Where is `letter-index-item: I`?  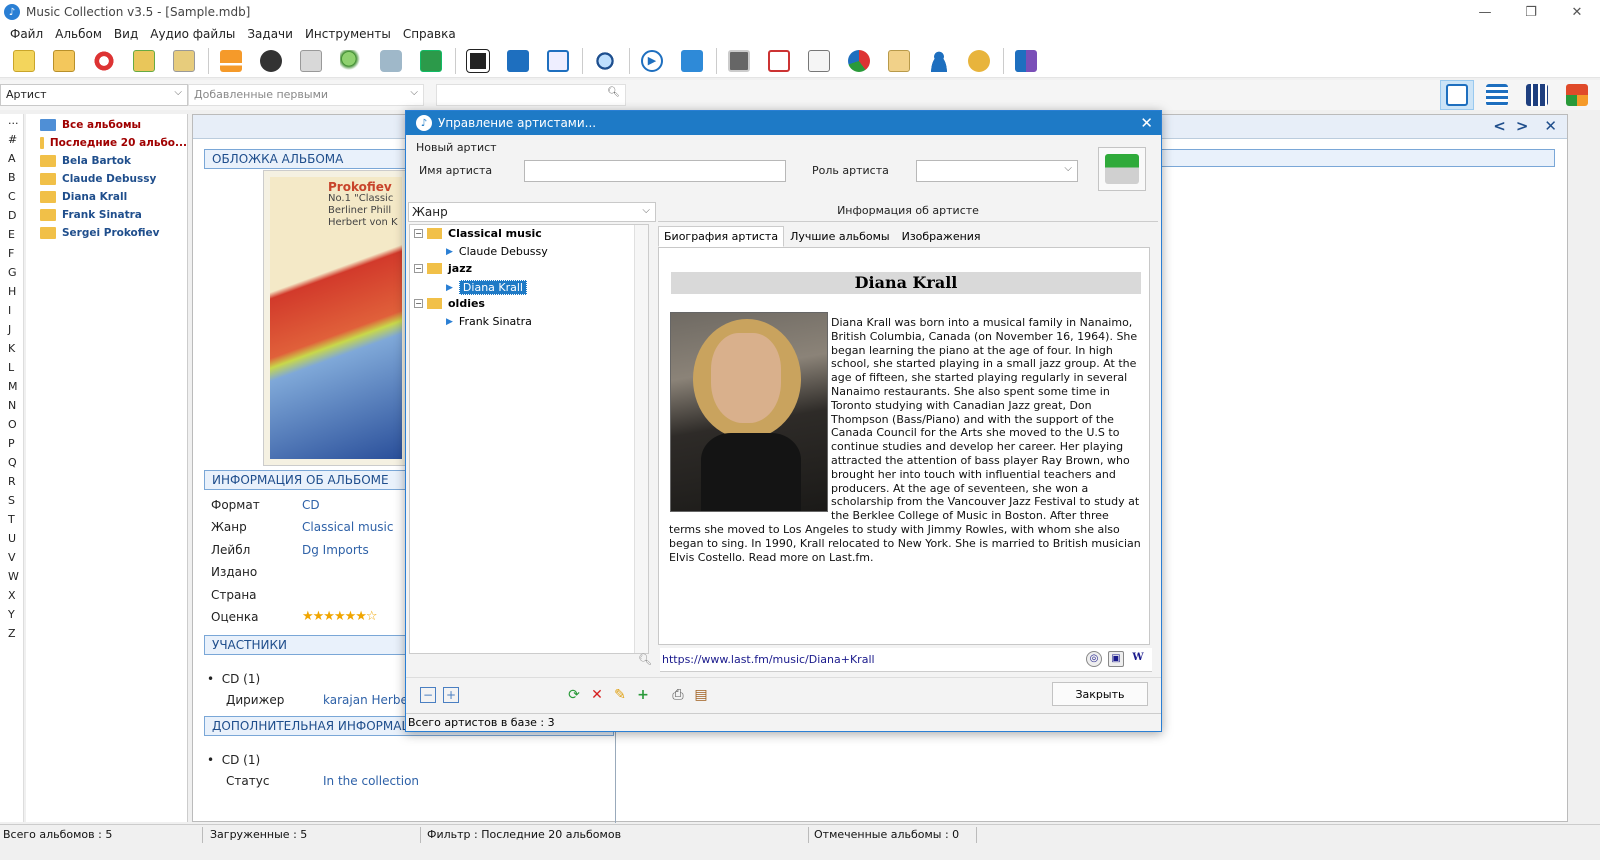
letter-index-item: I is located at coordinates (11, 313).